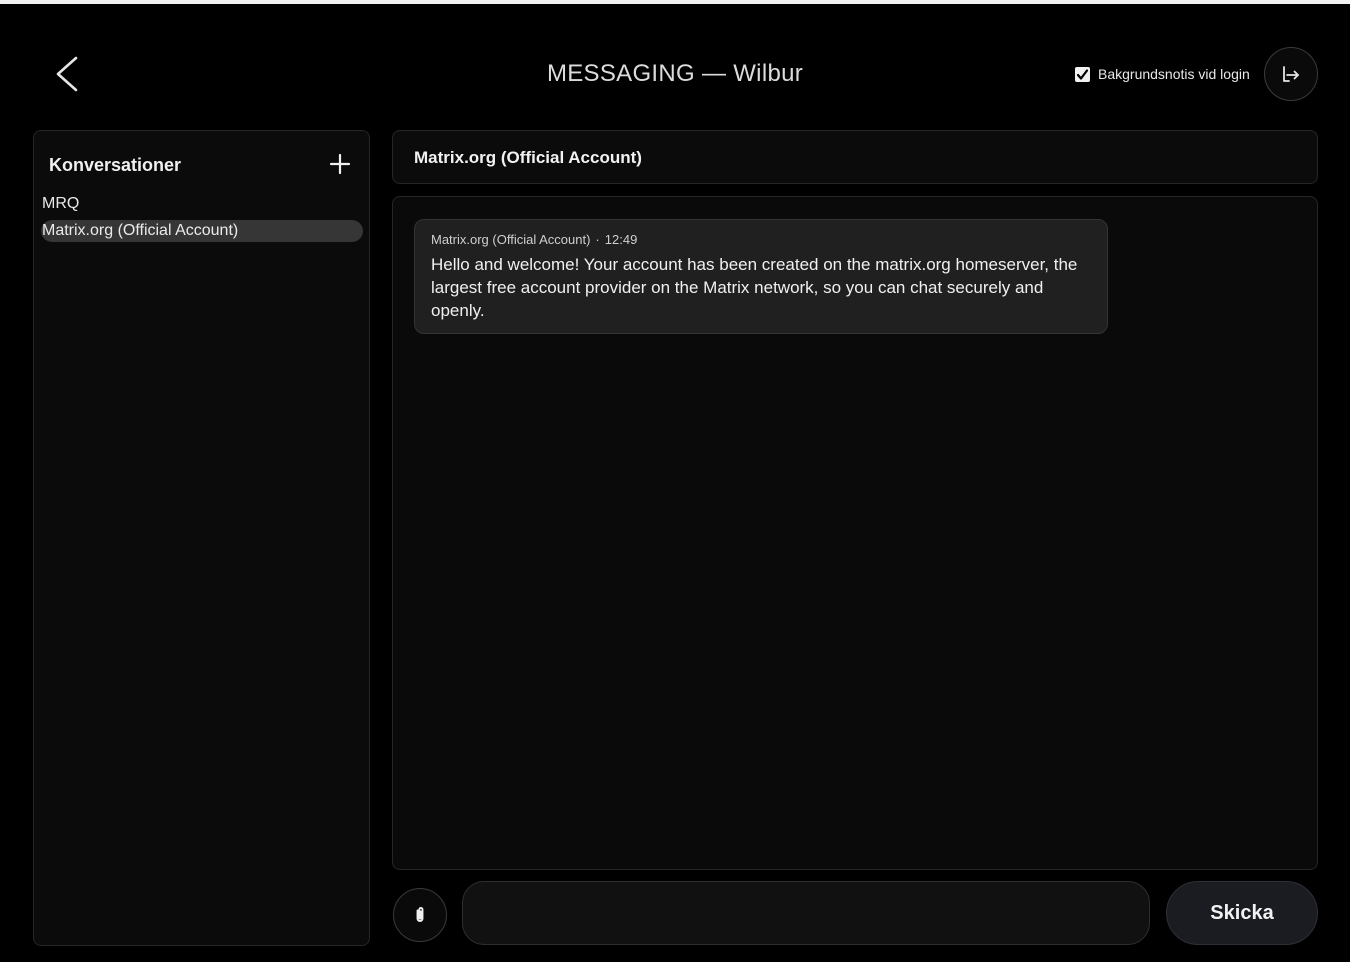  I want to click on chevron-left-icon, so click(67, 74).